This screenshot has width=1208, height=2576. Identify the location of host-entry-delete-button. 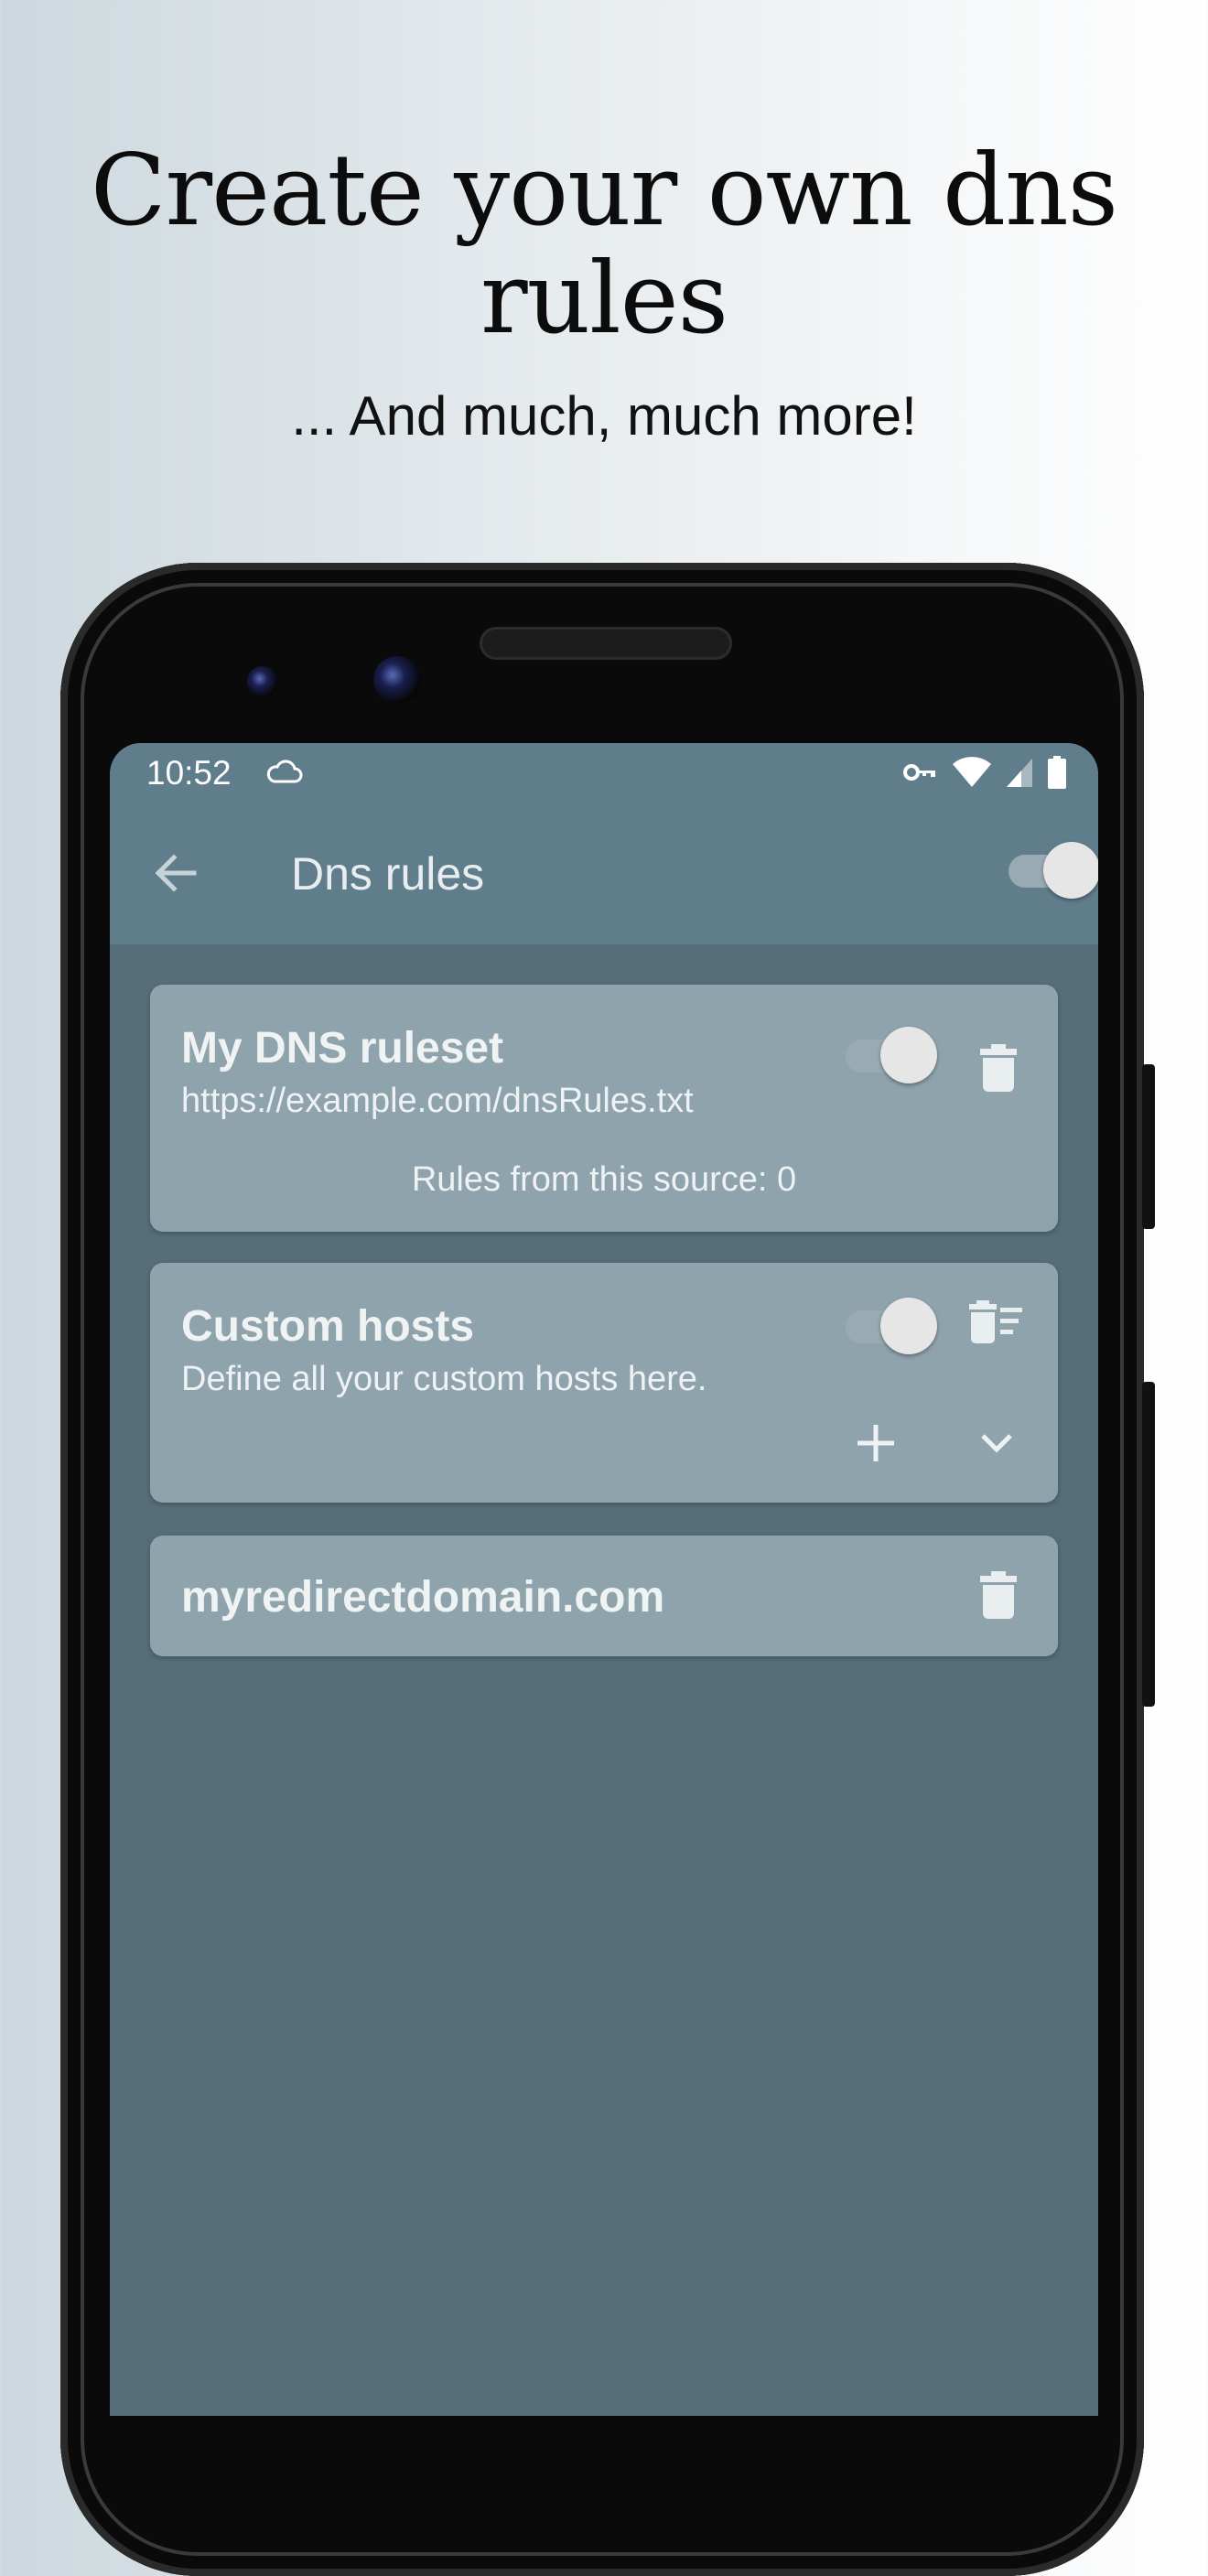
(998, 1595).